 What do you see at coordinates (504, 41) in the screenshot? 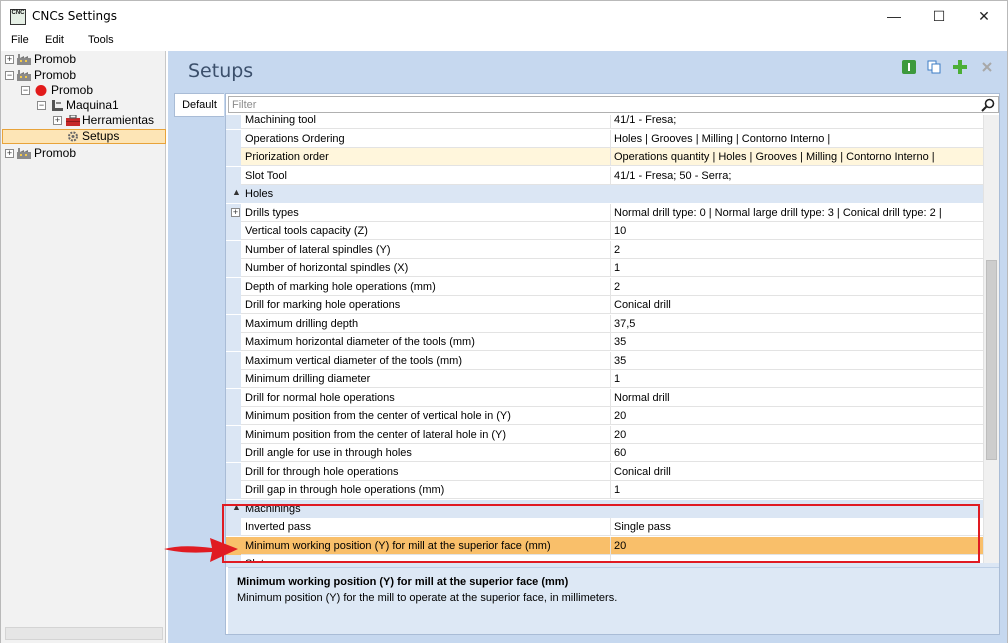
I see `menu-bar: File Edit Tools` at bounding box center [504, 41].